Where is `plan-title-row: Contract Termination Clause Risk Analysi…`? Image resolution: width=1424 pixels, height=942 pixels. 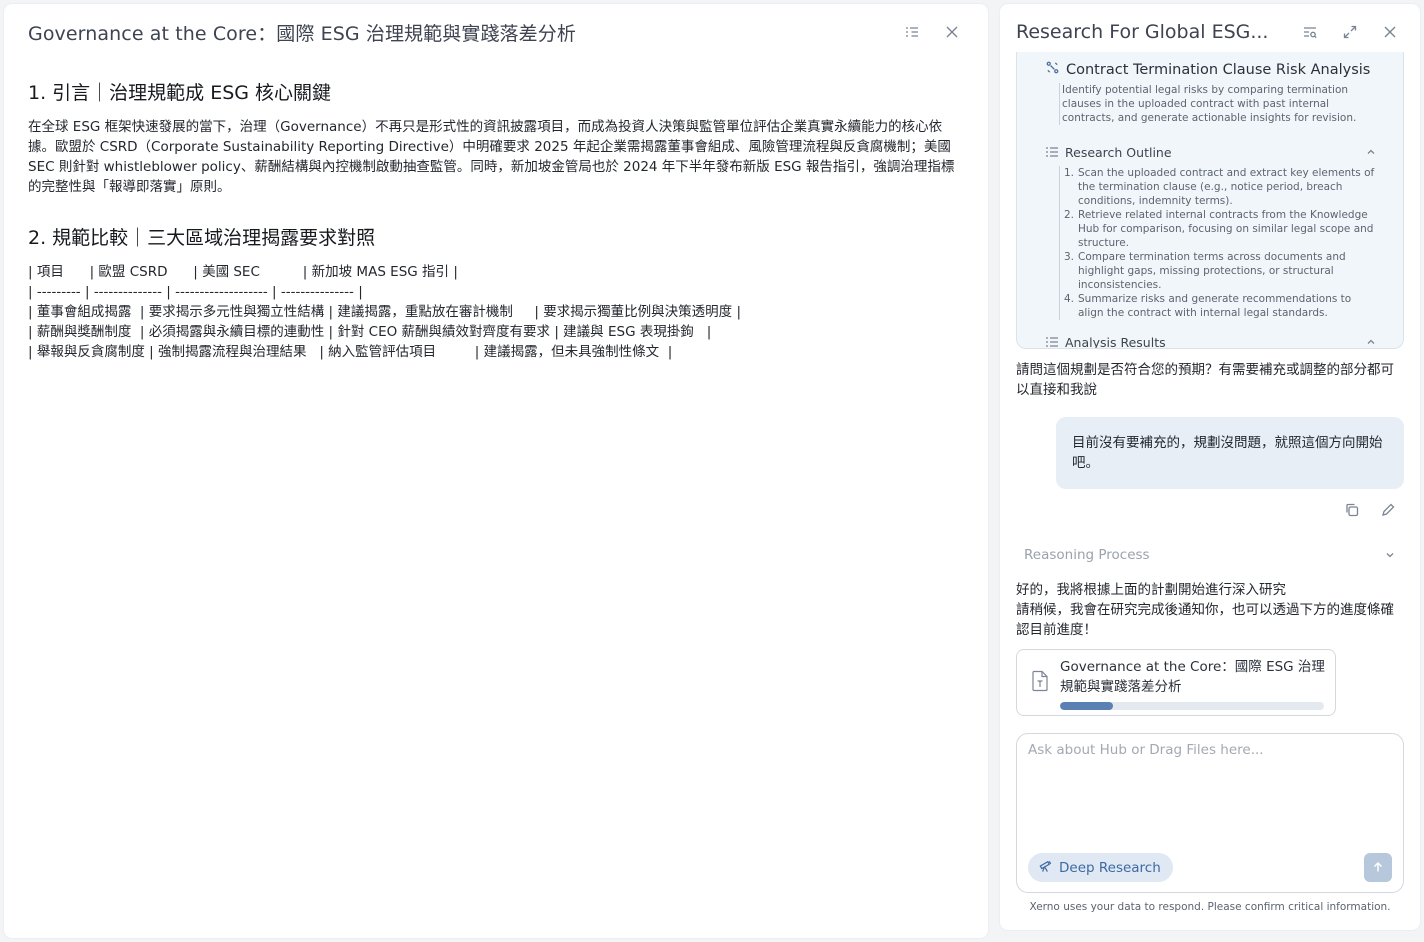
plan-title-row: Contract Termination Clause Risk Analysi… is located at coordinates (1207, 69).